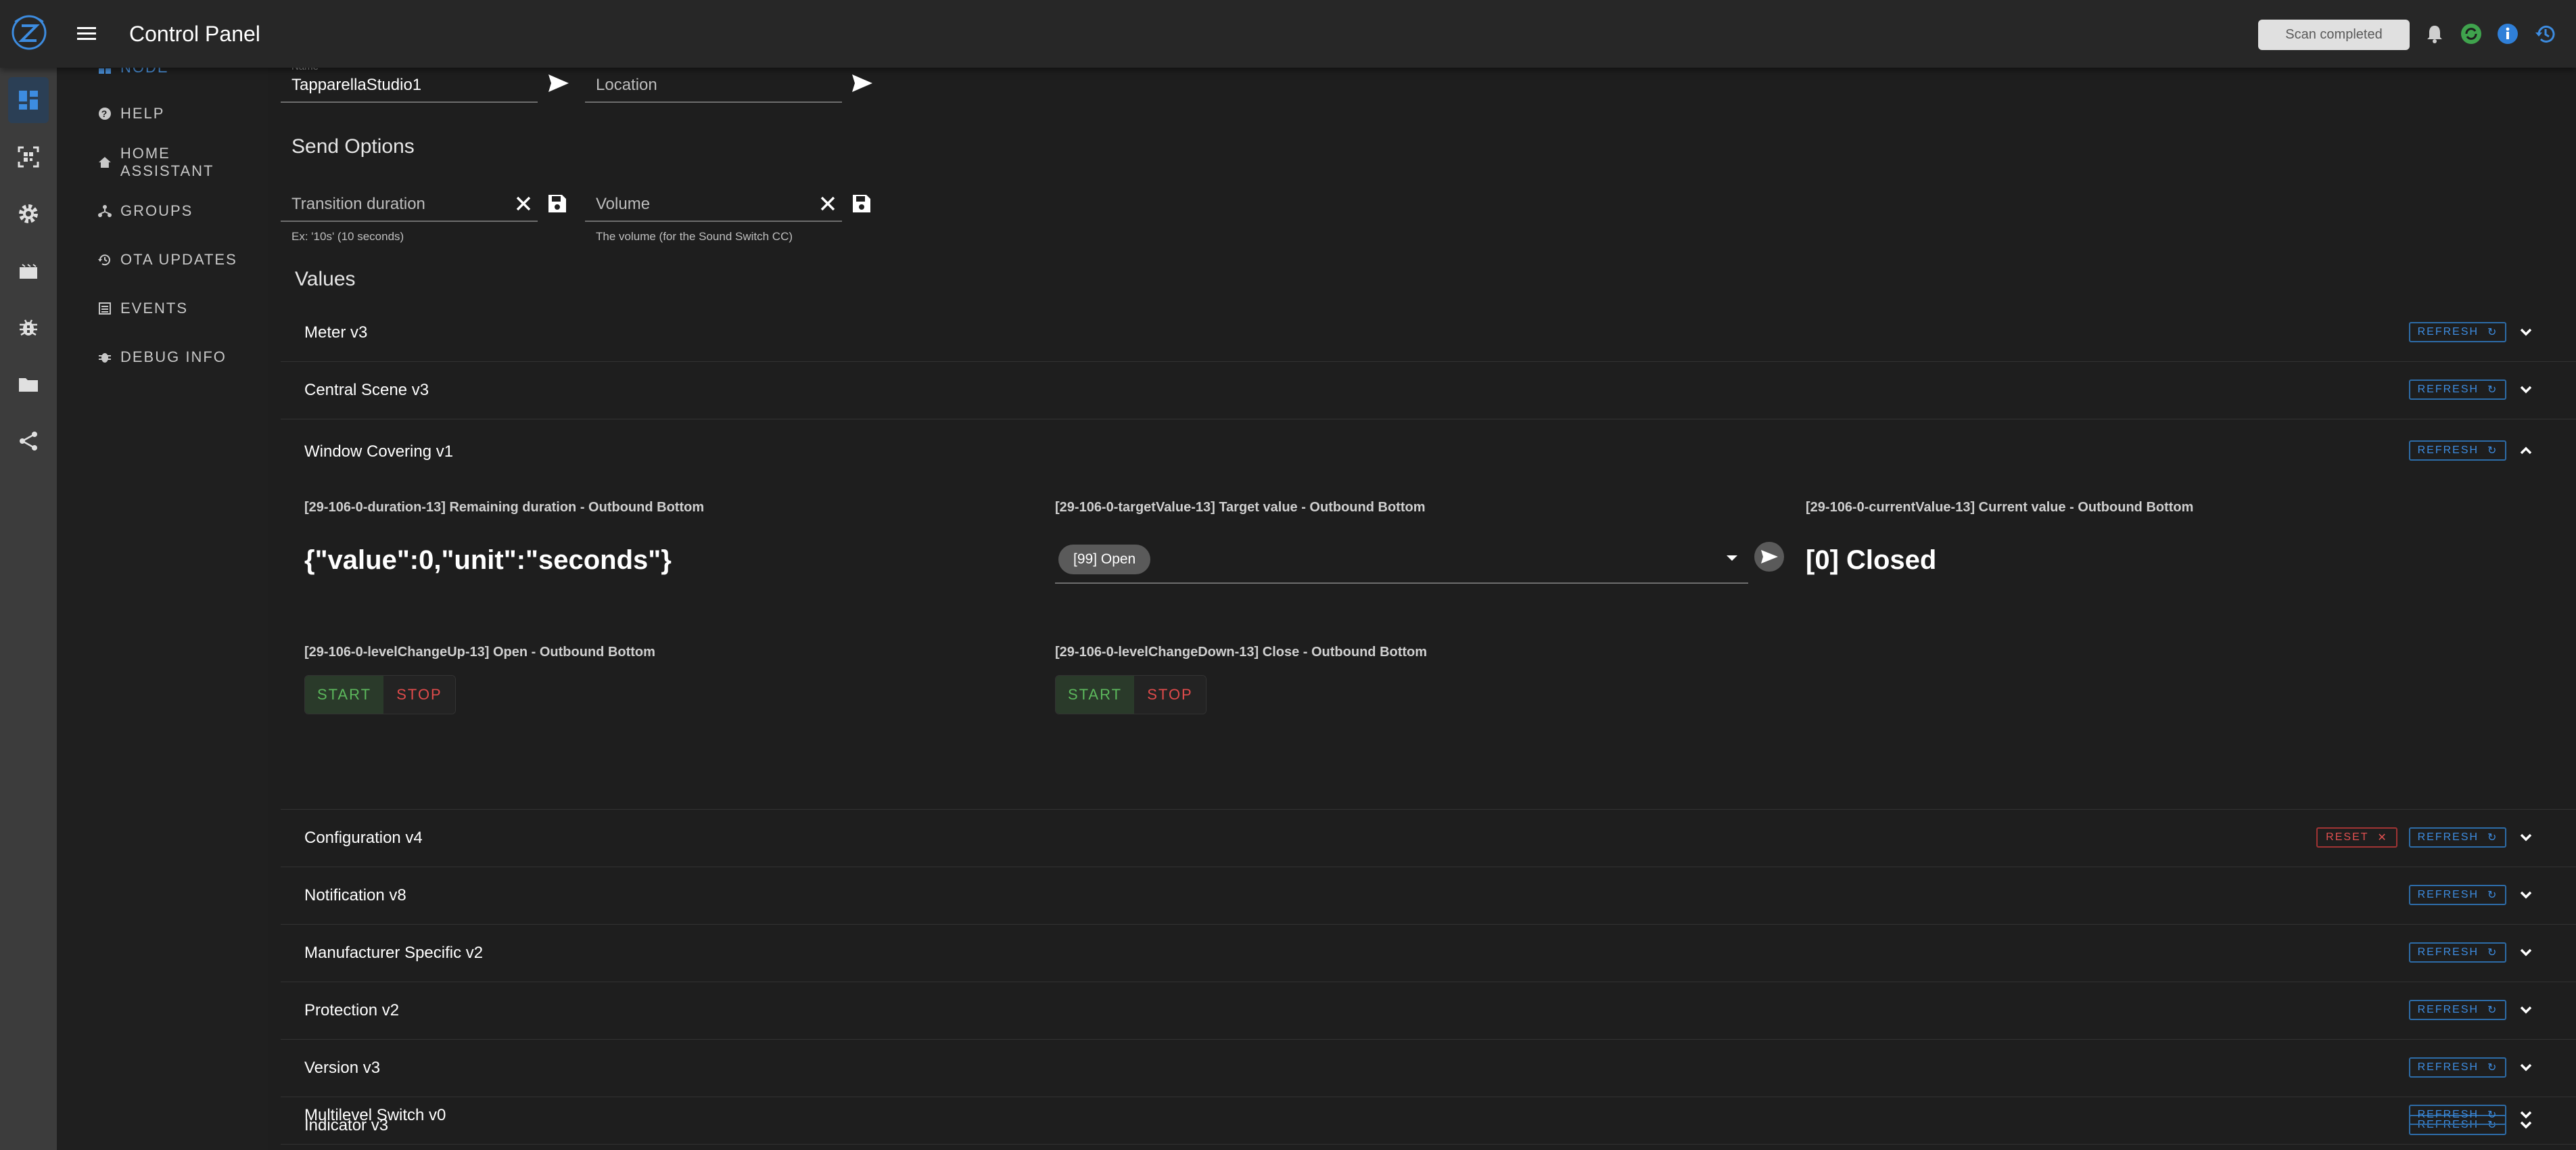 This screenshot has width=2576, height=1150. I want to click on info-icon, so click(2508, 34).